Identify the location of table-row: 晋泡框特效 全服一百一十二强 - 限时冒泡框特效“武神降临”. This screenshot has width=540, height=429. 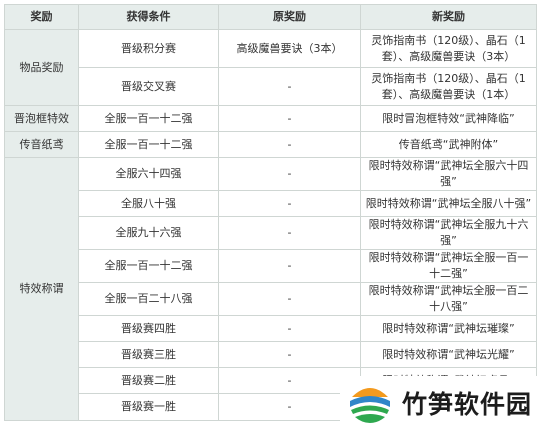
(270, 118).